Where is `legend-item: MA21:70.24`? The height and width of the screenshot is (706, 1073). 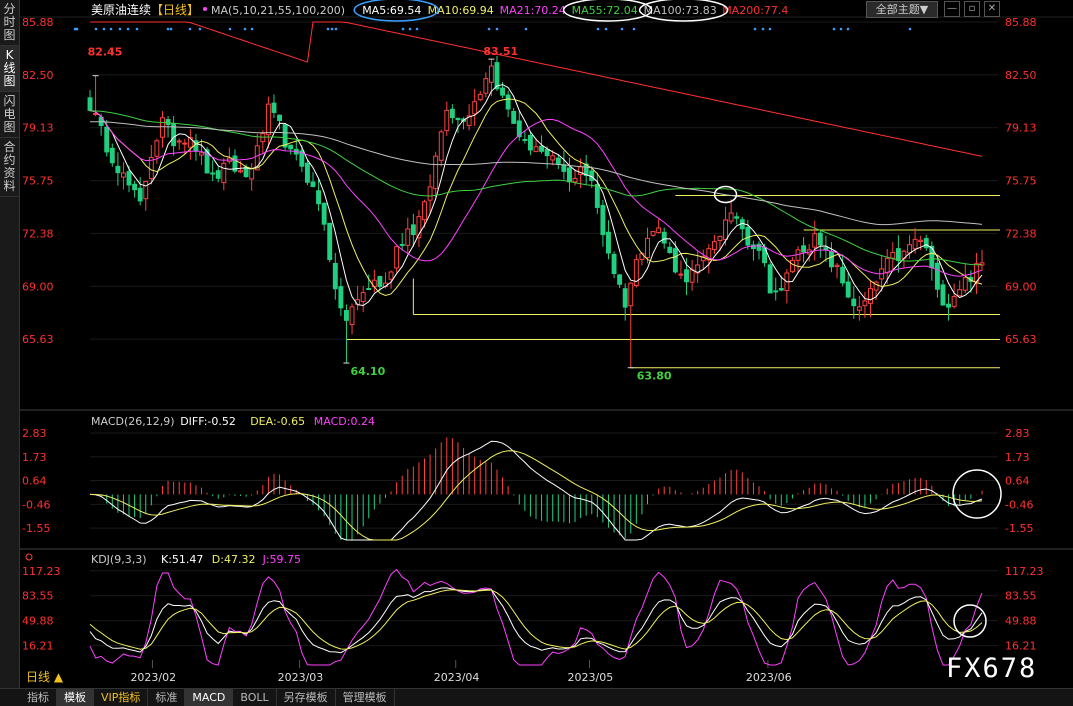
legend-item: MA21:70.24 is located at coordinates (533, 10).